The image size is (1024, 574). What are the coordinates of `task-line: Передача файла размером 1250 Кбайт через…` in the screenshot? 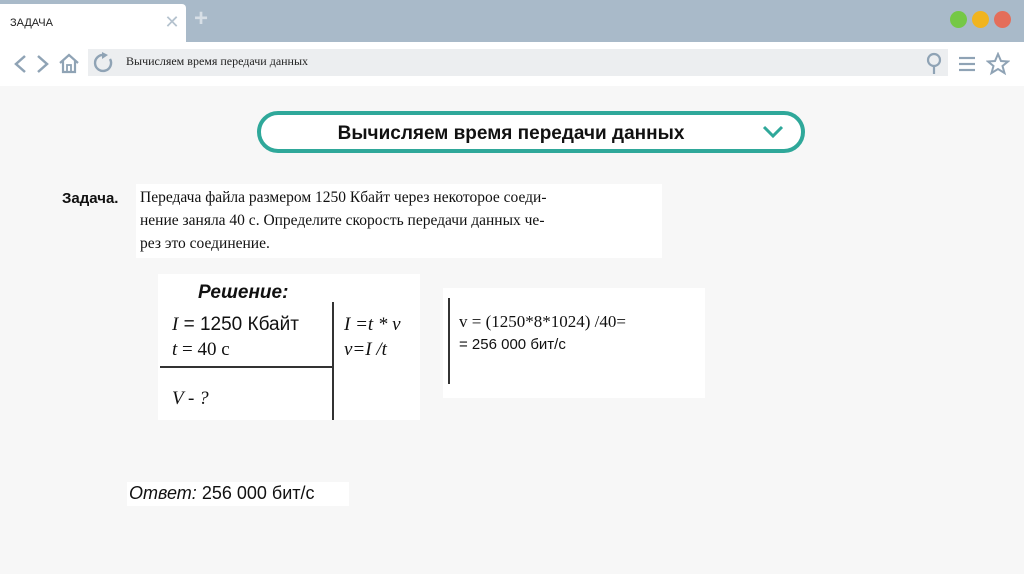 It's located at (343, 197).